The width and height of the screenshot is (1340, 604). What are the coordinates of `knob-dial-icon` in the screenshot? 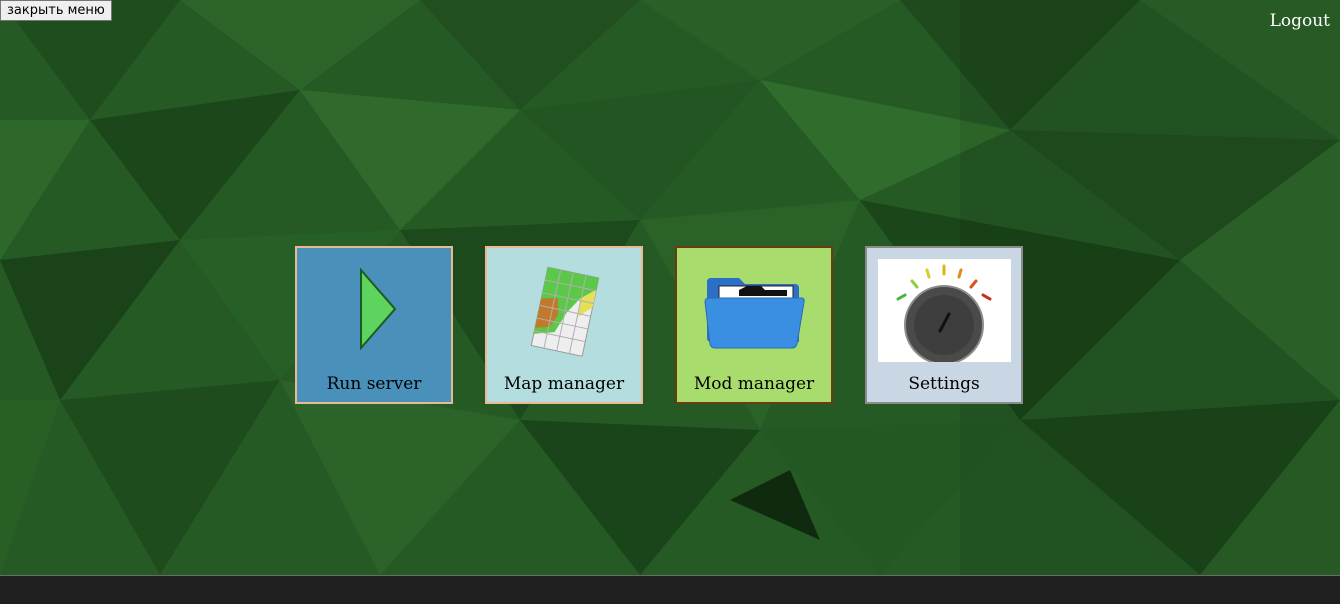 It's located at (944, 310).